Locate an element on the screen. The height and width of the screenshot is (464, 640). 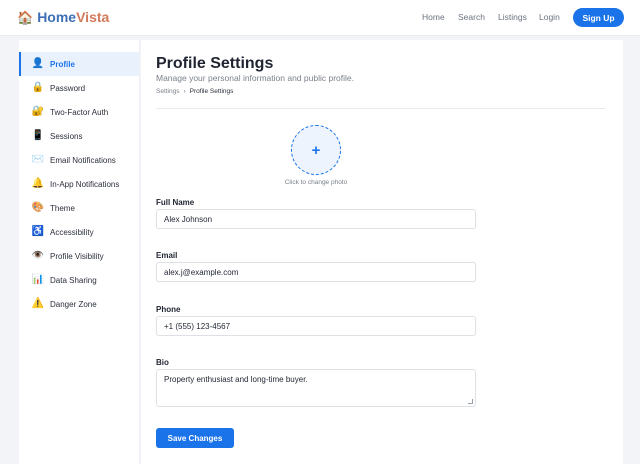
sidebar-item-sessions: 📱 Sessions is located at coordinates (79, 136).